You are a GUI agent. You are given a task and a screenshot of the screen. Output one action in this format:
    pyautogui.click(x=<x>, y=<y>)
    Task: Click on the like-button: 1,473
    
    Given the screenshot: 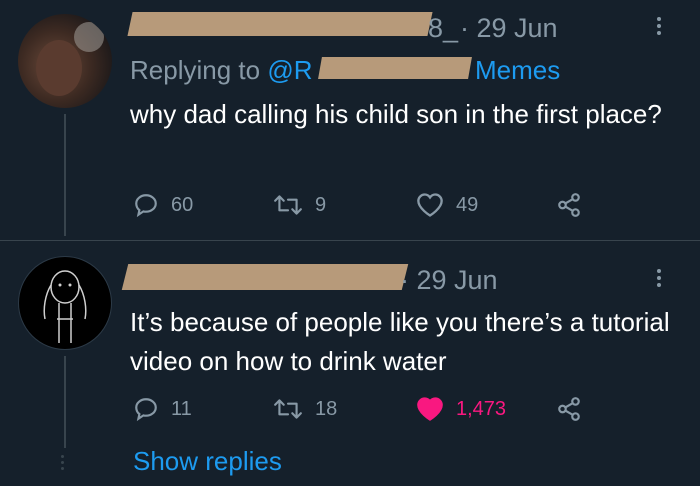 What is the action you would take?
    pyautogui.click(x=461, y=409)
    